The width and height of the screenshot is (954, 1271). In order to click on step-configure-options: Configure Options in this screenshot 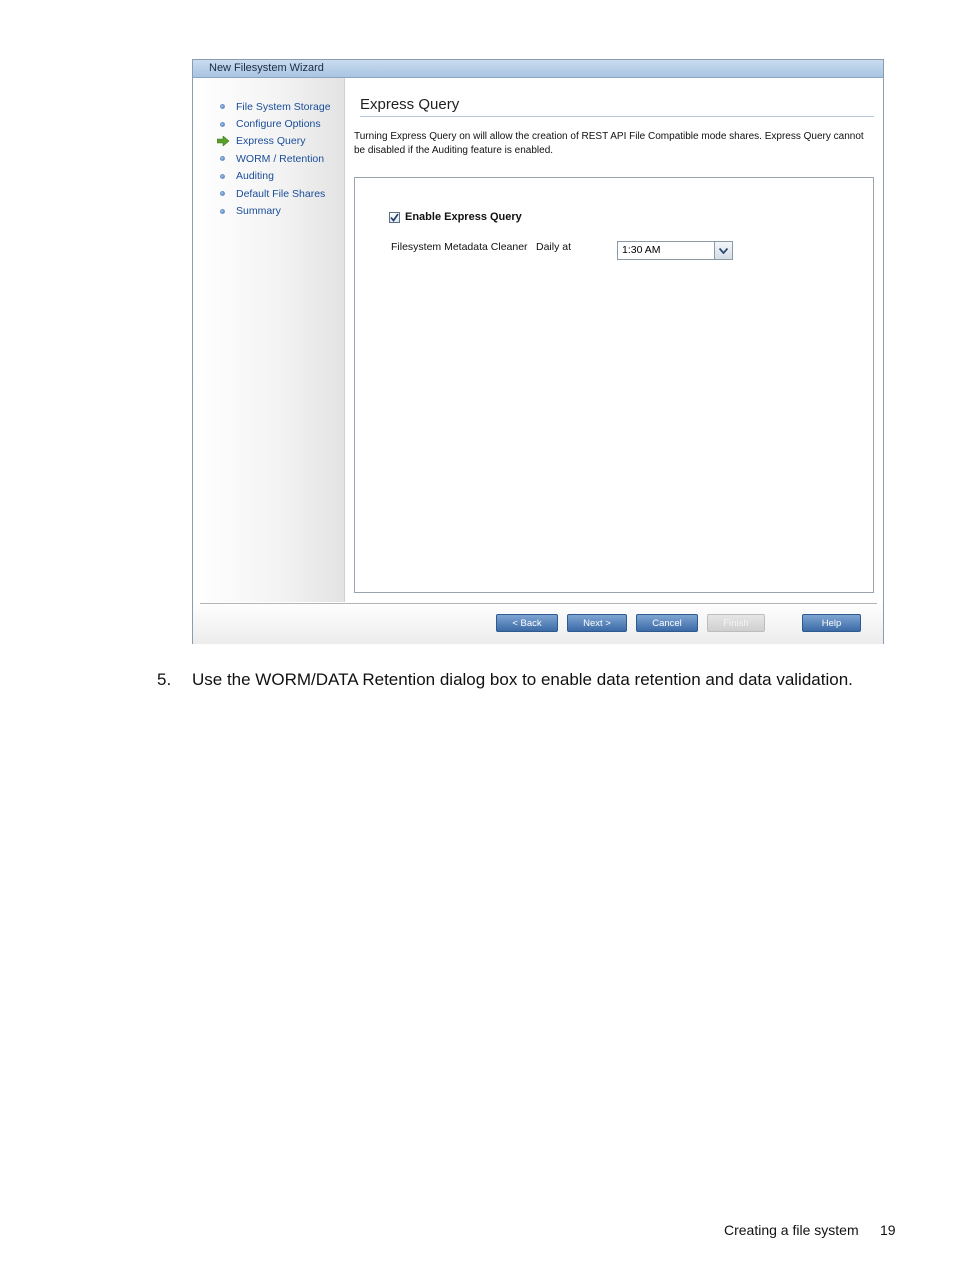, I will do `click(274, 123)`.